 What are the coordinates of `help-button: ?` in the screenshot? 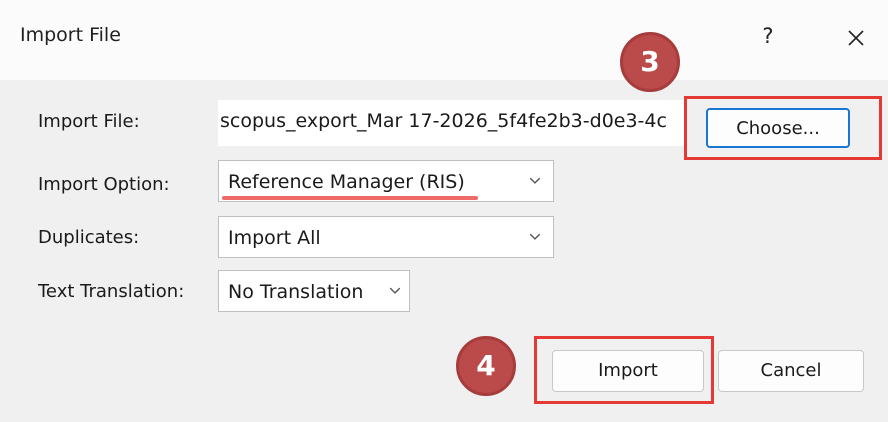 It's located at (768, 38).